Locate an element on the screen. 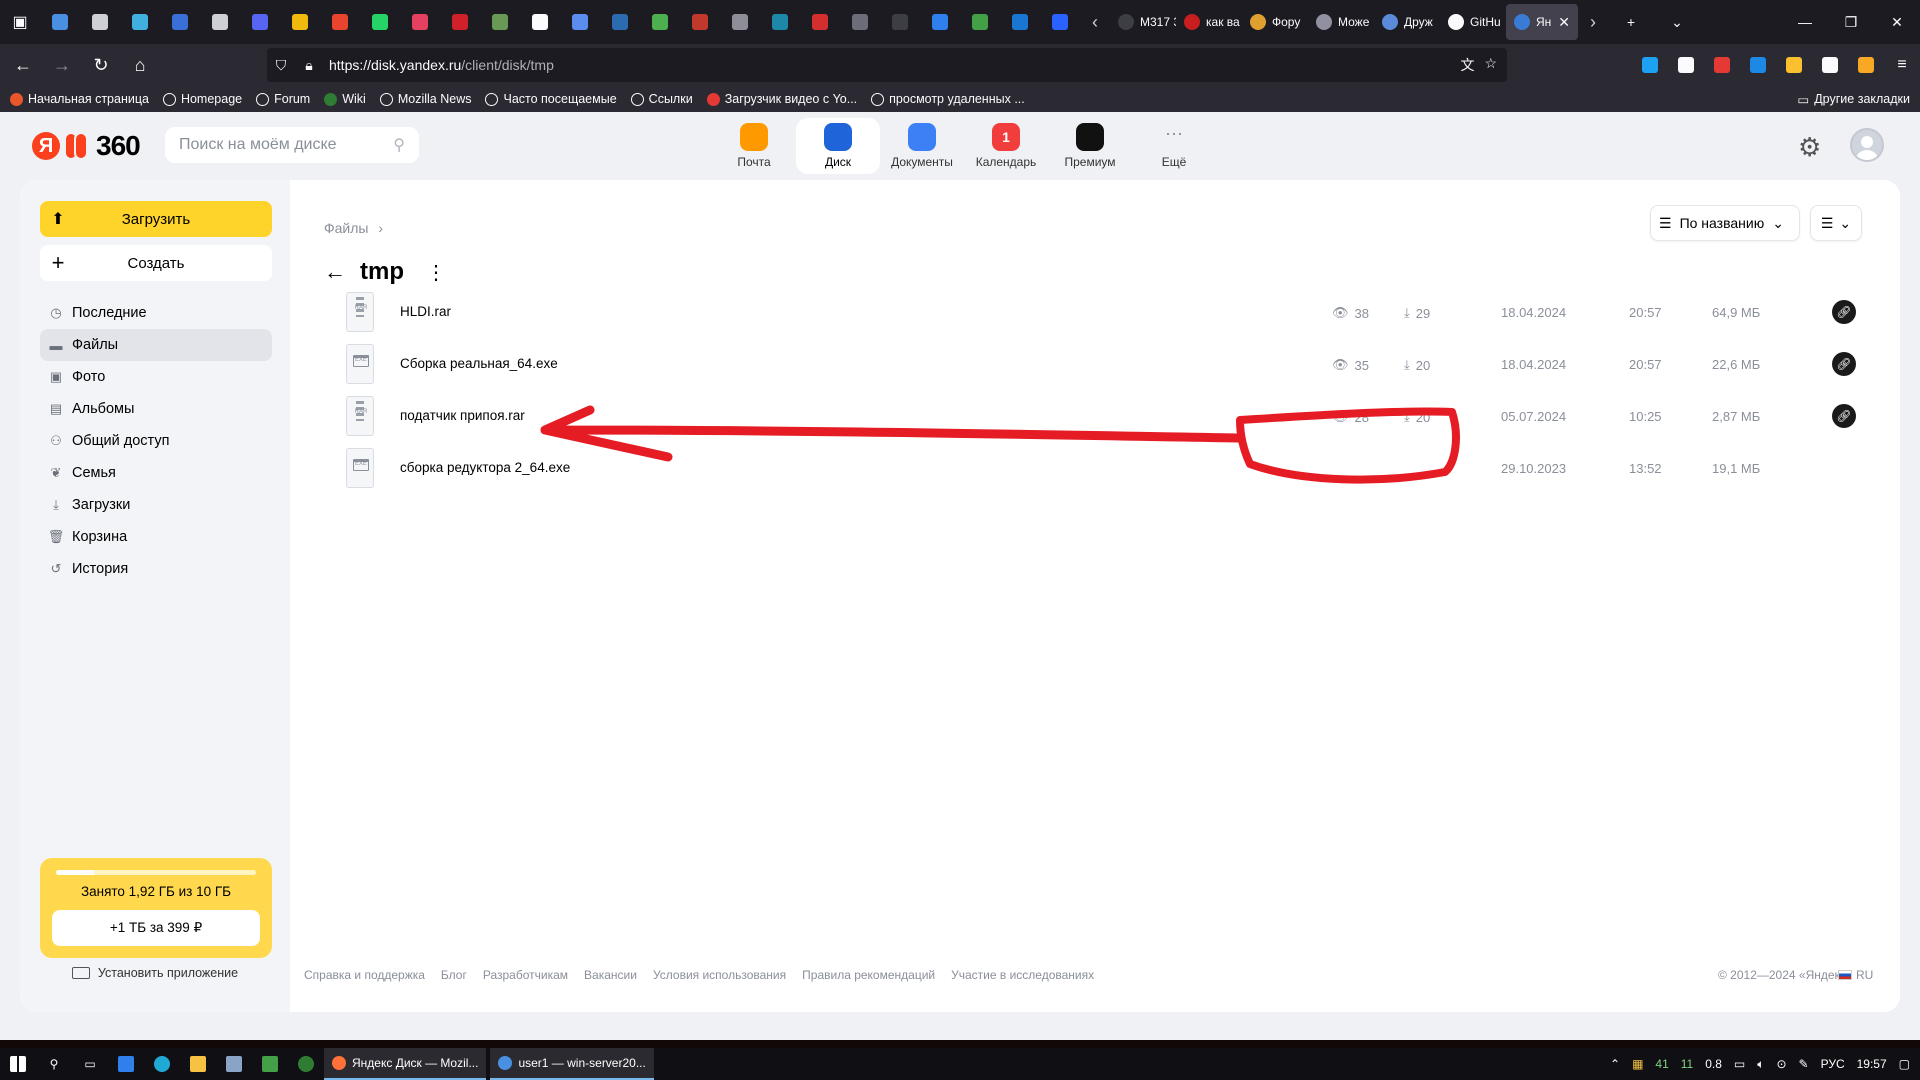  other-bookmarks: ▭ Другие закладки is located at coordinates (1853, 99).